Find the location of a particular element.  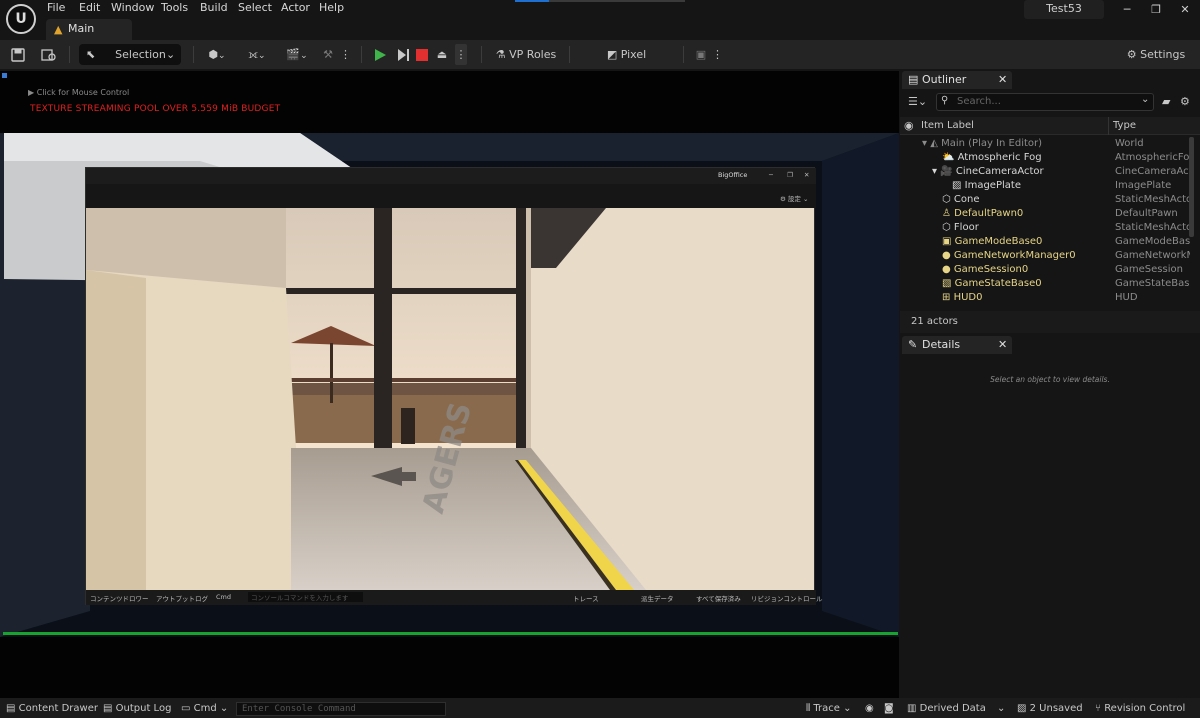

triangle-right-icon: ▶ is located at coordinates (31, 92).